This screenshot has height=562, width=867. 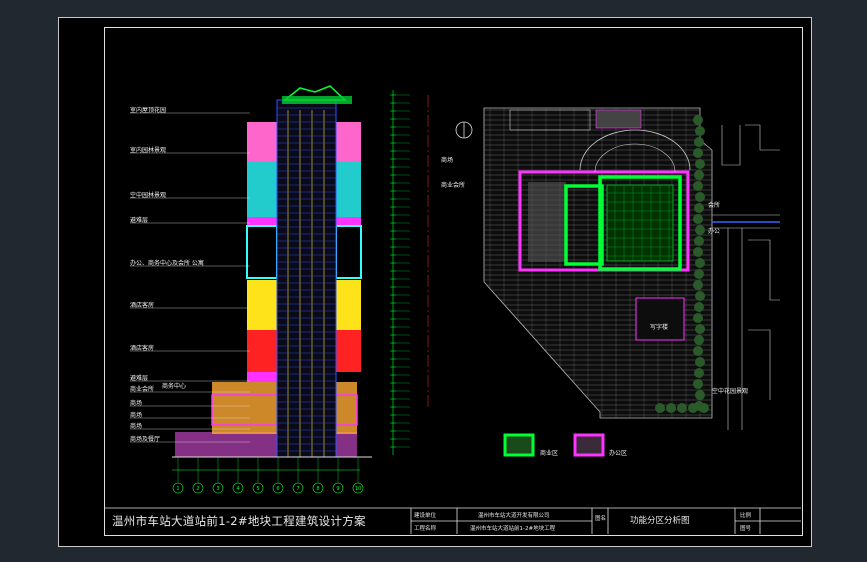 What do you see at coordinates (197, 489) in the screenshot?
I see `axis-number: 2` at bounding box center [197, 489].